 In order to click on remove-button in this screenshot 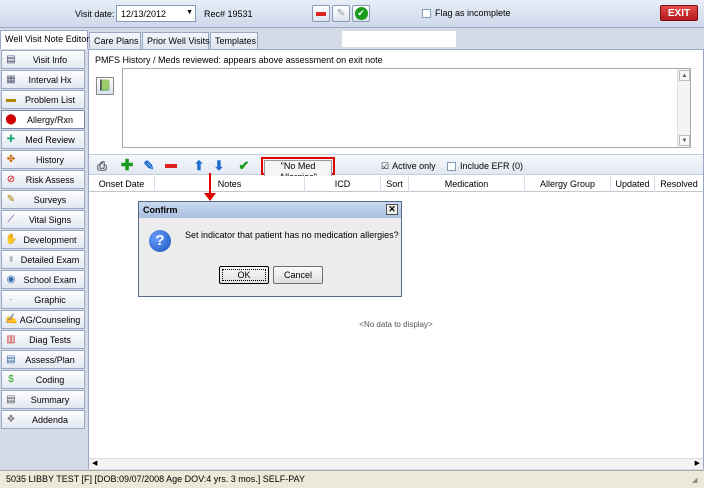, I will do `click(321, 13)`.